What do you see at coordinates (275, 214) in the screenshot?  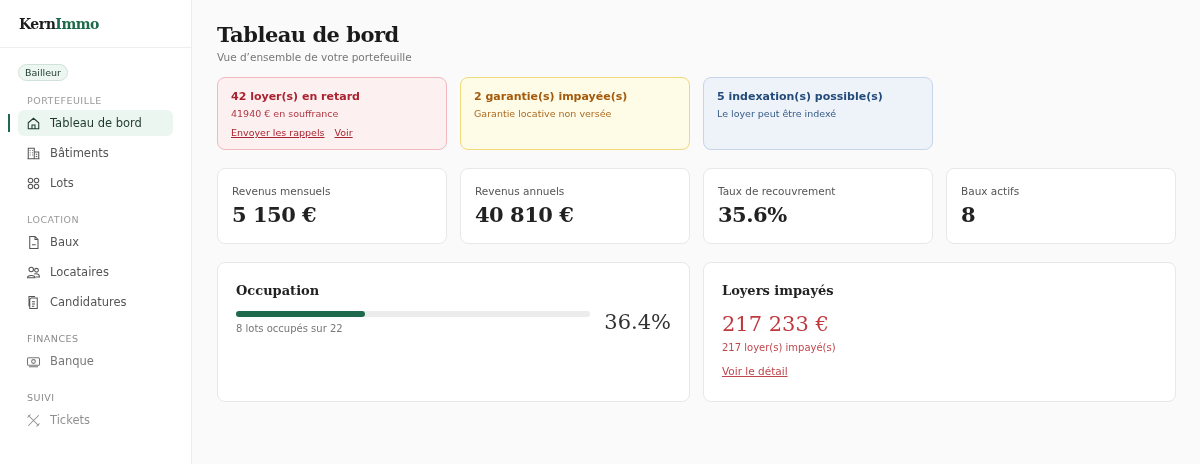 I see `stat-value: 5 150 €` at bounding box center [275, 214].